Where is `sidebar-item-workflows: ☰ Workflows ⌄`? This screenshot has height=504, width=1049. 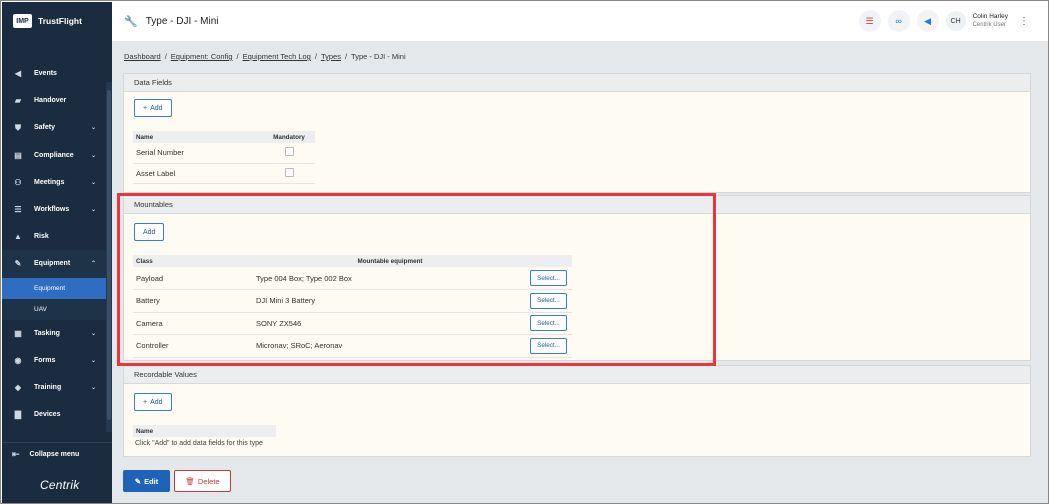 sidebar-item-workflows: ☰ Workflows ⌄ is located at coordinates (54, 209).